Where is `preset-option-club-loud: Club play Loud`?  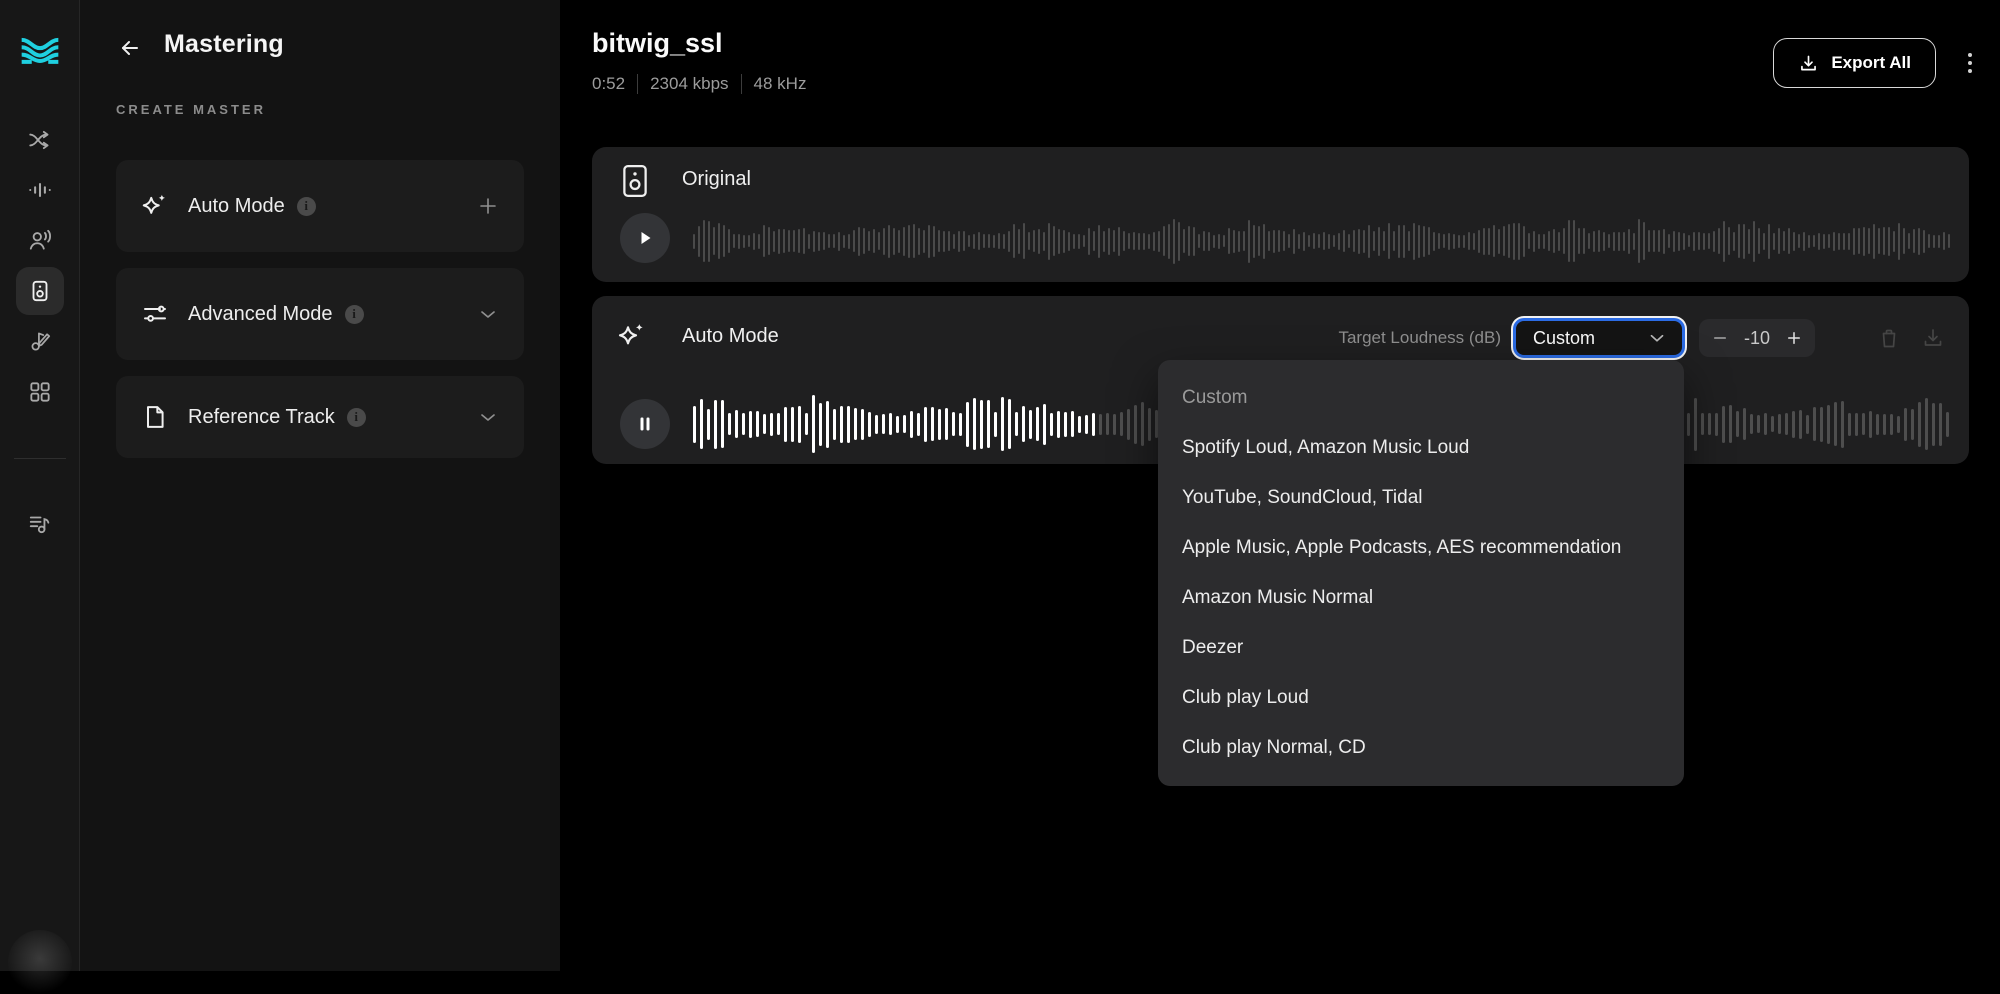
preset-option-club-loud: Club play Loud is located at coordinates (1421, 698).